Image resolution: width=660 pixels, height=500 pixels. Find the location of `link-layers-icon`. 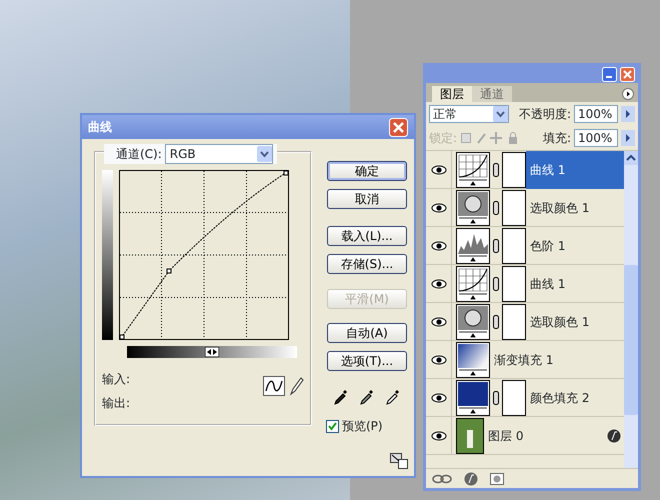

link-layers-icon is located at coordinates (442, 479).